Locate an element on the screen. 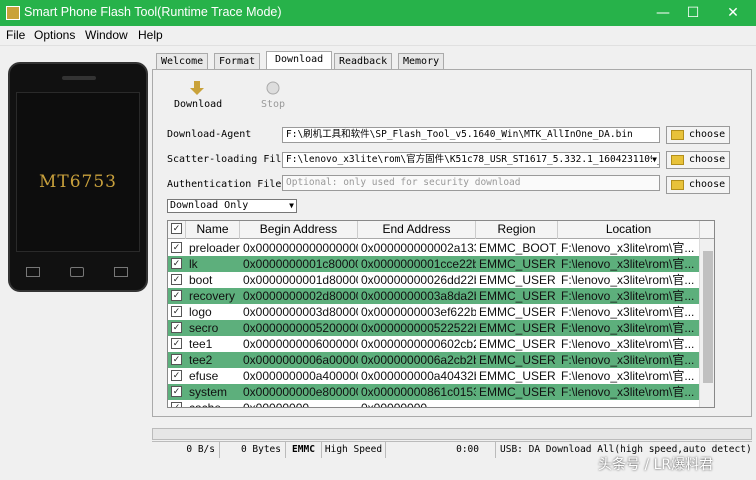 The width and height of the screenshot is (756, 480). cell-end: 0x000000000002a133 is located at coordinates (418, 248).